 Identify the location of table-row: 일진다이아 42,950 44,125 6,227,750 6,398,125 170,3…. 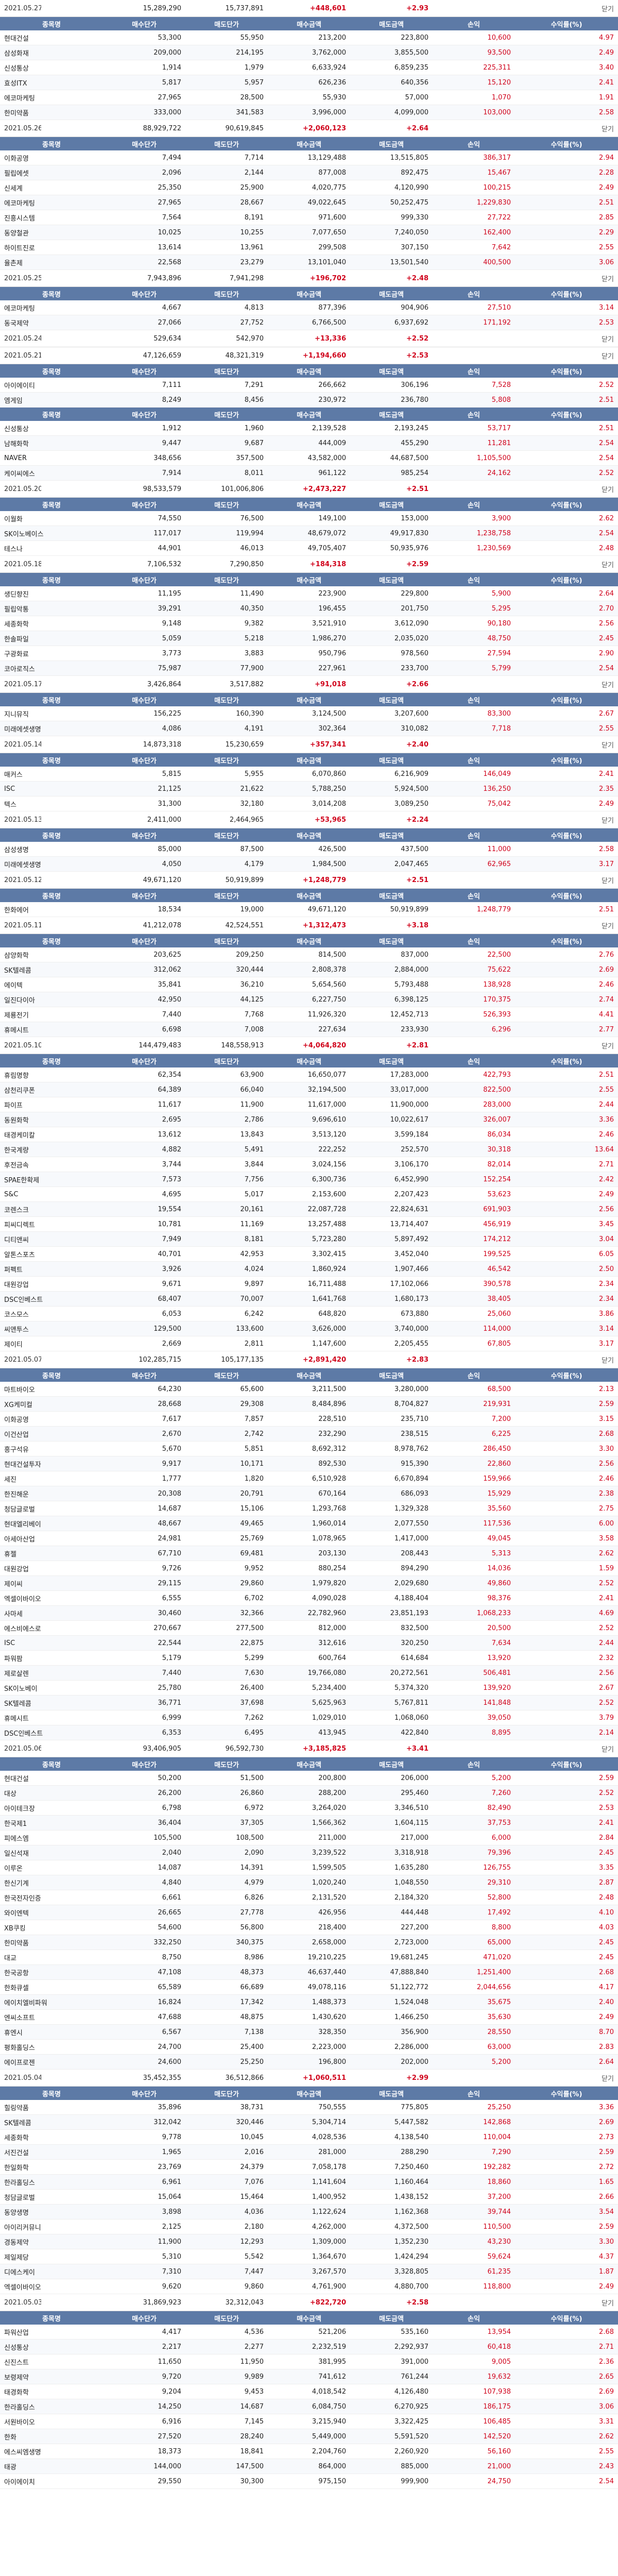
(309, 999).